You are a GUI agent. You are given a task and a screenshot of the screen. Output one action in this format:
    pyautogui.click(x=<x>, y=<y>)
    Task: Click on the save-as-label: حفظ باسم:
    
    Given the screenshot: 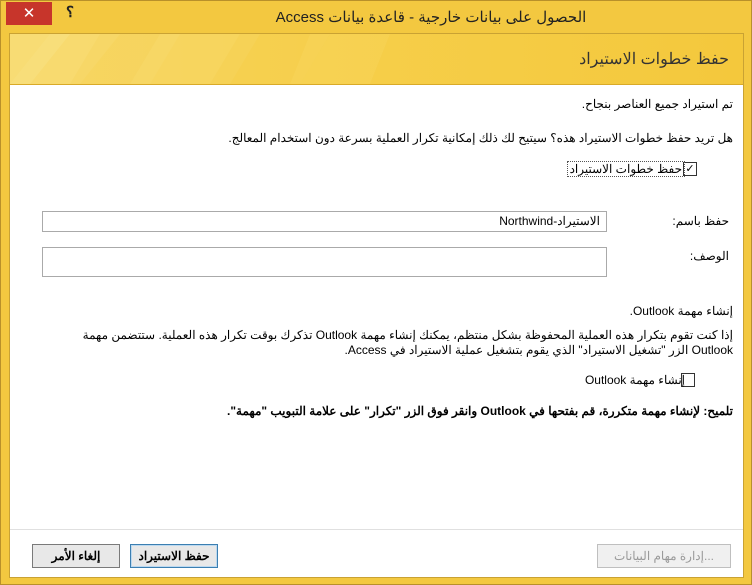 What is the action you would take?
    pyautogui.click(x=700, y=221)
    